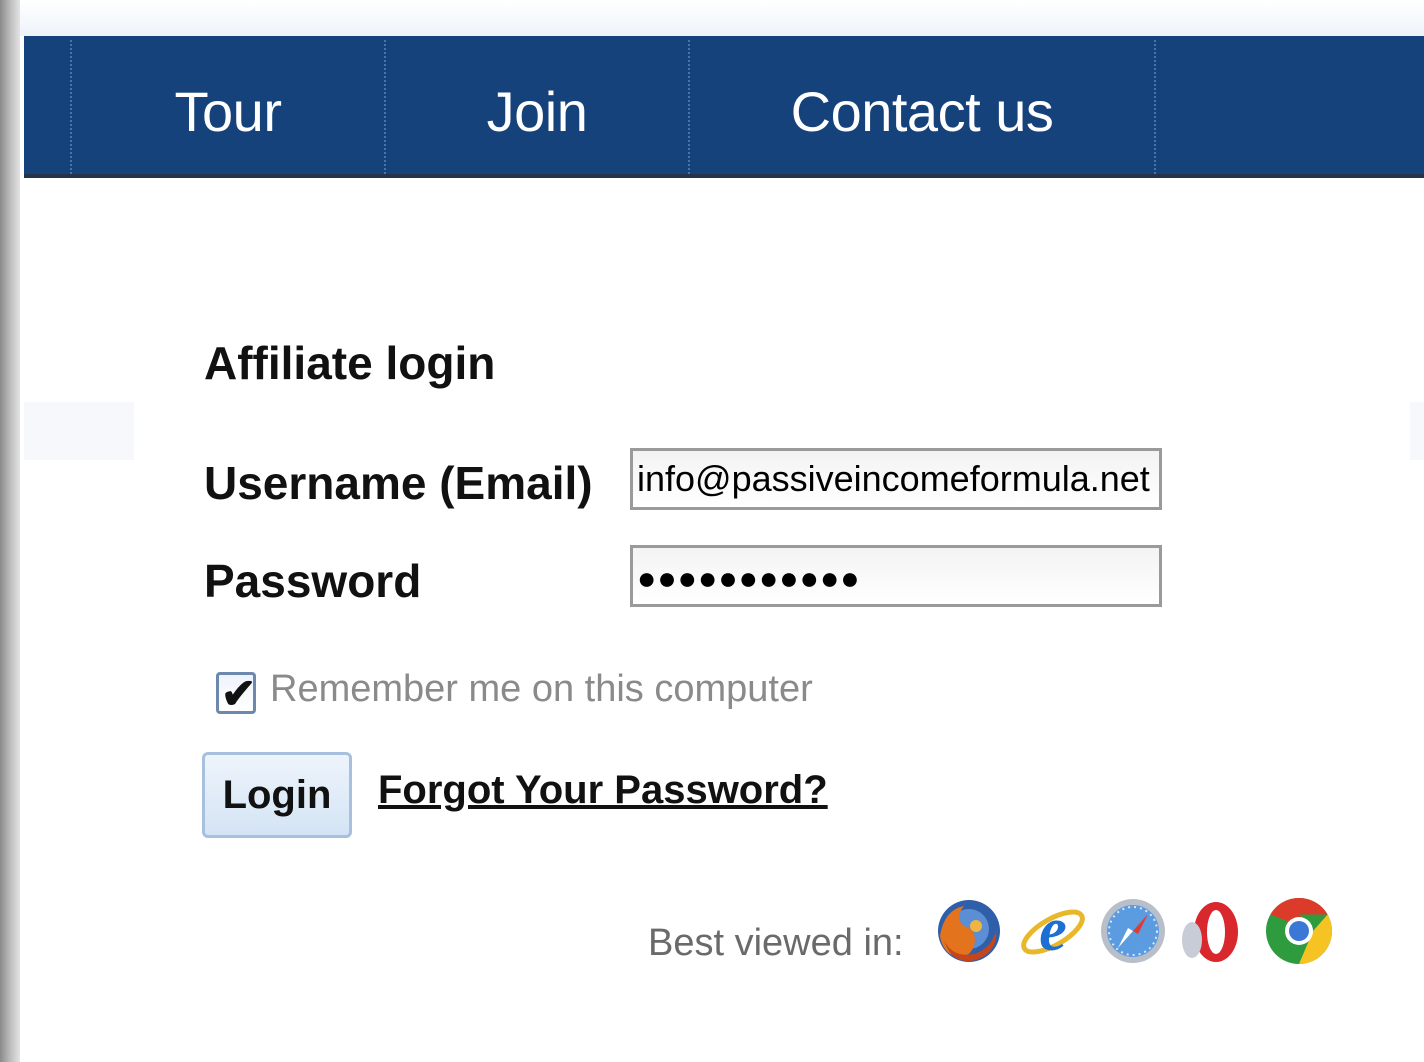 This screenshot has width=1424, height=1062. I want to click on login-button: Login, so click(277, 795).